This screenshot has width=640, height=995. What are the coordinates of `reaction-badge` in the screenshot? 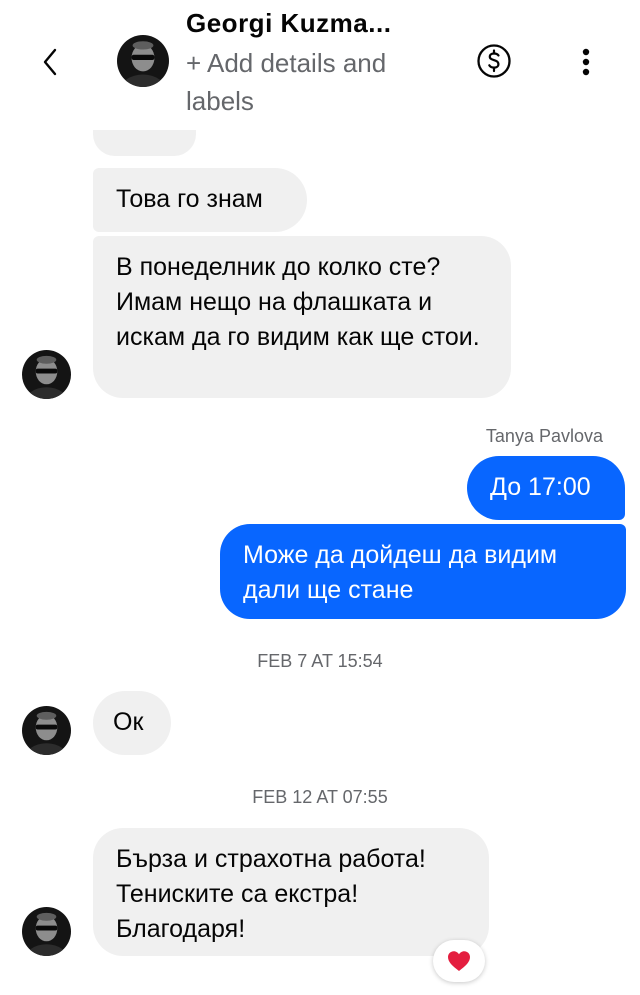 It's located at (459, 961).